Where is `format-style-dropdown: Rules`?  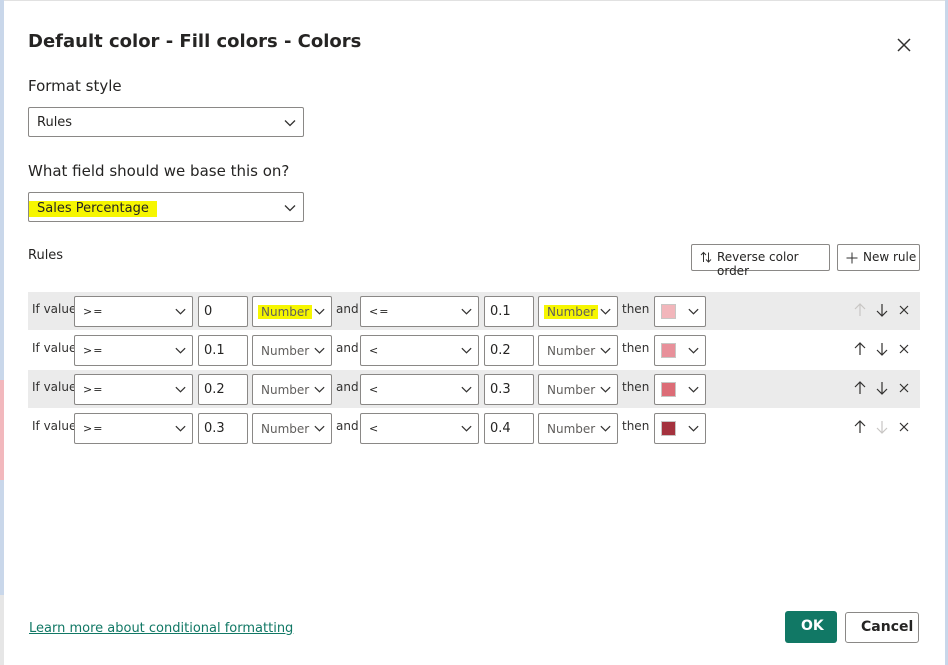
format-style-dropdown: Rules is located at coordinates (166, 122).